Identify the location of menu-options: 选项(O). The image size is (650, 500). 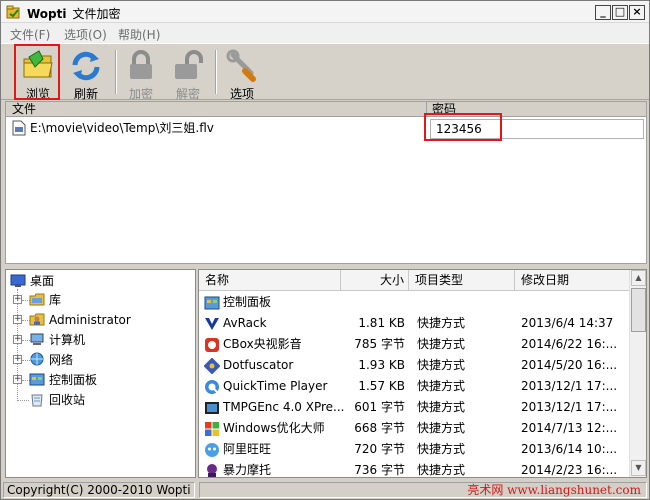
(85, 34).